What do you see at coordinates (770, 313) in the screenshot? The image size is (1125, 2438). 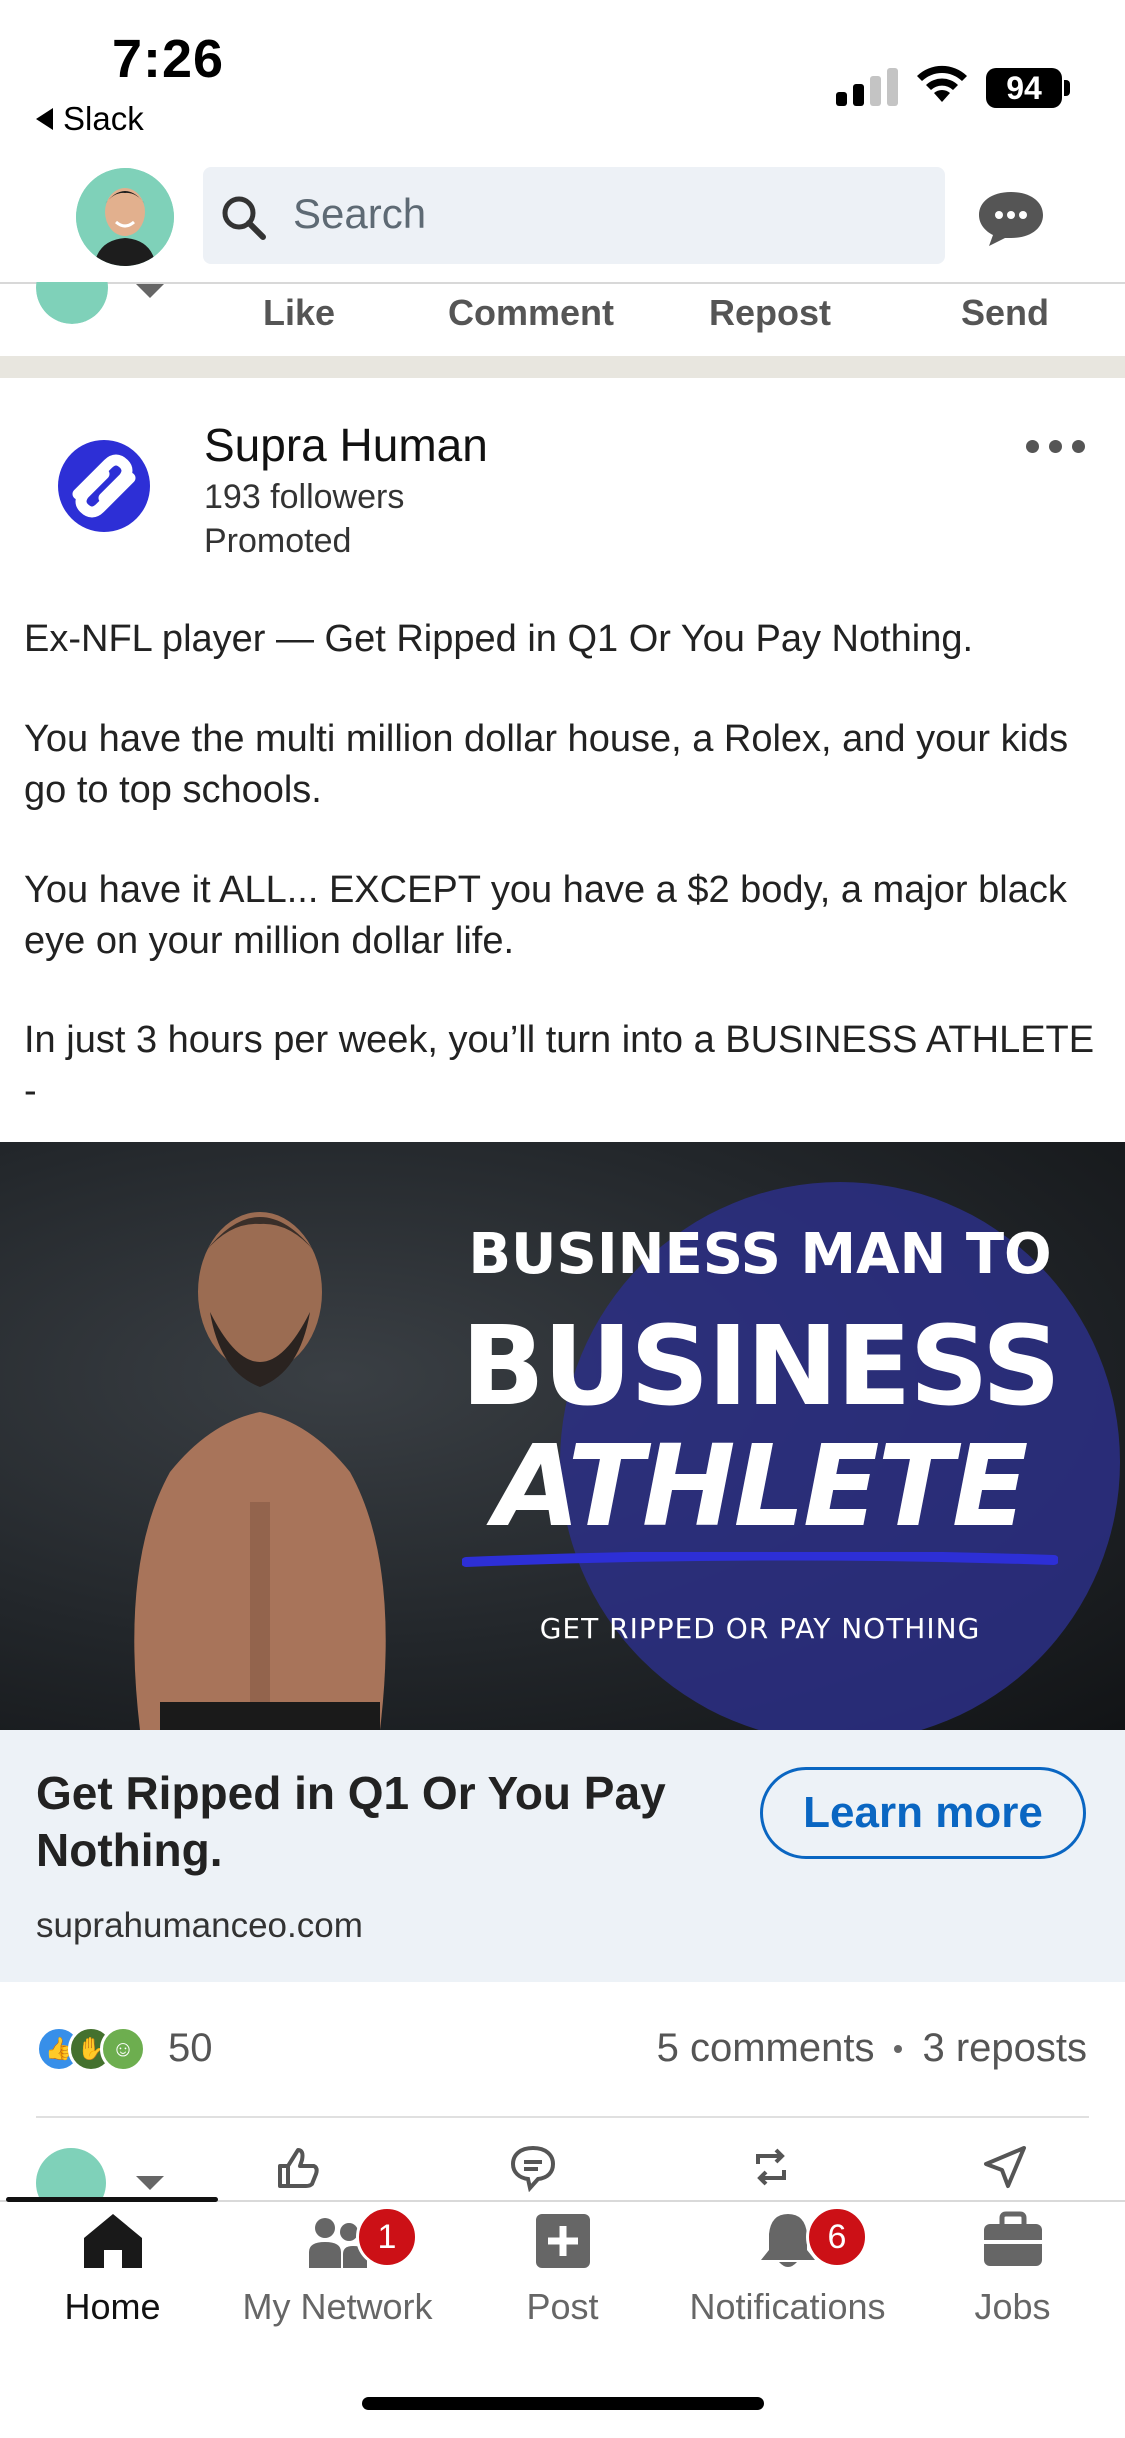 I see `repost-button: Repost` at bounding box center [770, 313].